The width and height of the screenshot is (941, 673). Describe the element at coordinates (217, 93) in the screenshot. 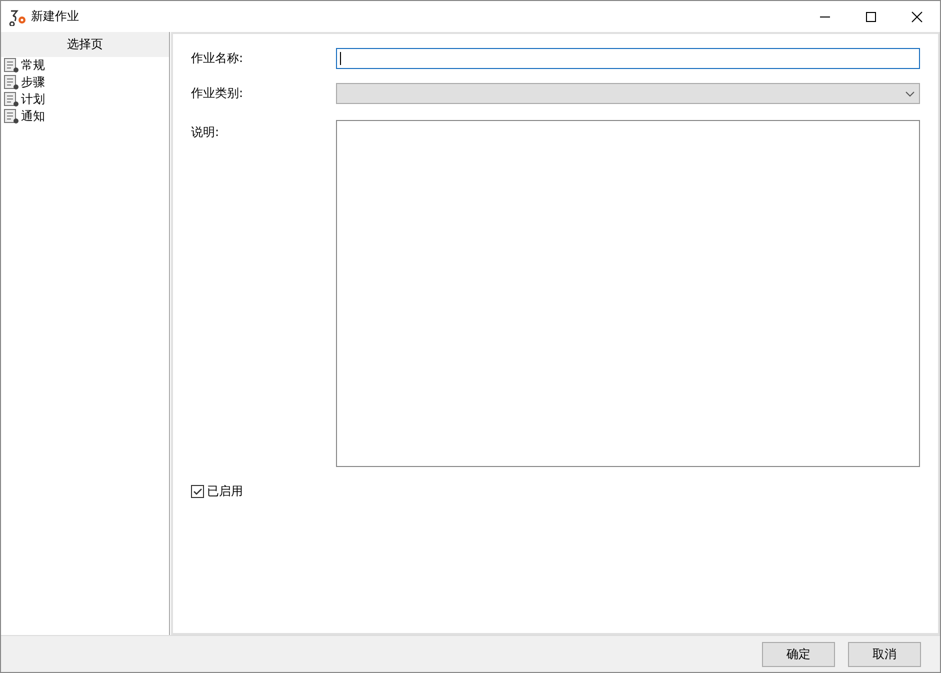

I see `field-label: 作业类别:` at that location.